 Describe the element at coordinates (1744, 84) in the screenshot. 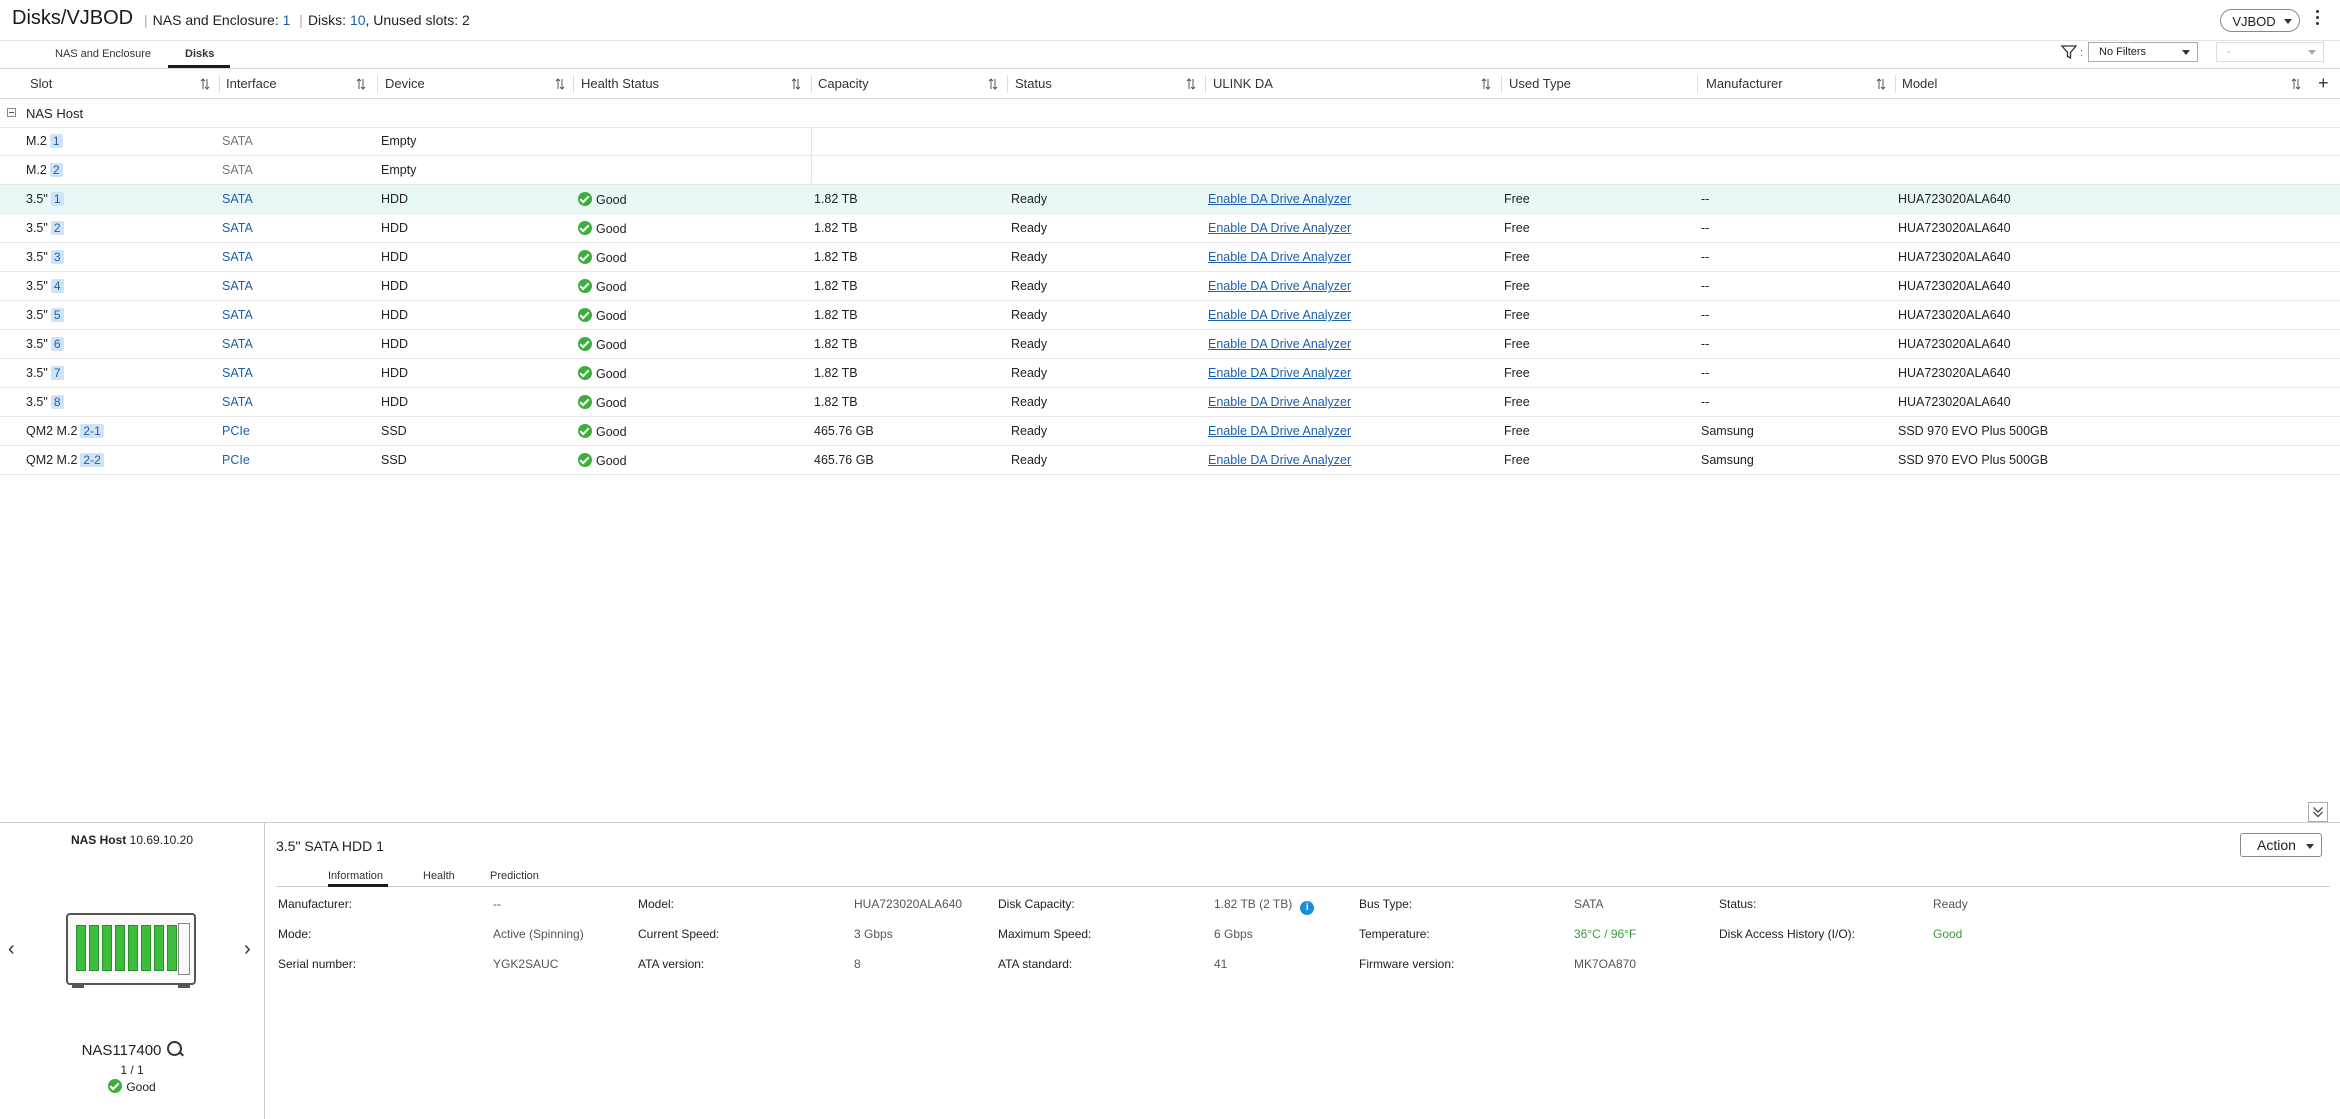

I see `column-header-manufacturer: Manufacturer` at that location.